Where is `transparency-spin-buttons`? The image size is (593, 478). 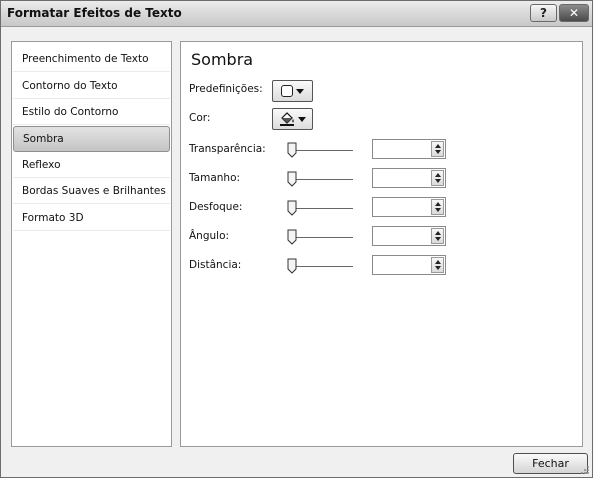
transparency-spin-buttons is located at coordinates (437, 149).